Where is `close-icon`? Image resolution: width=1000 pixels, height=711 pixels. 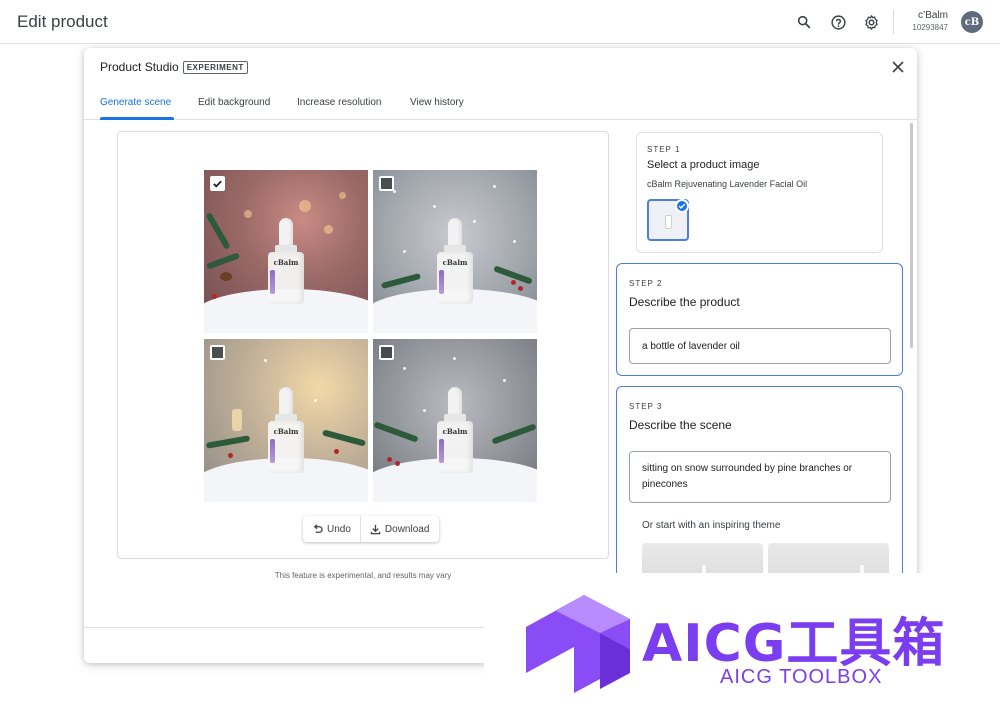 close-icon is located at coordinates (898, 67).